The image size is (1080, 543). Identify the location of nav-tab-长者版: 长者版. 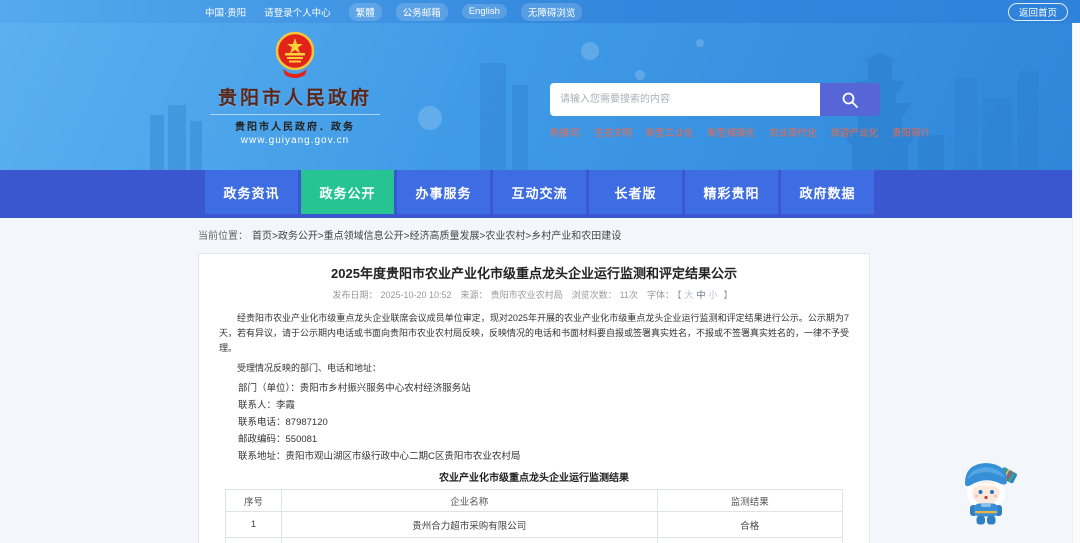
(635, 192).